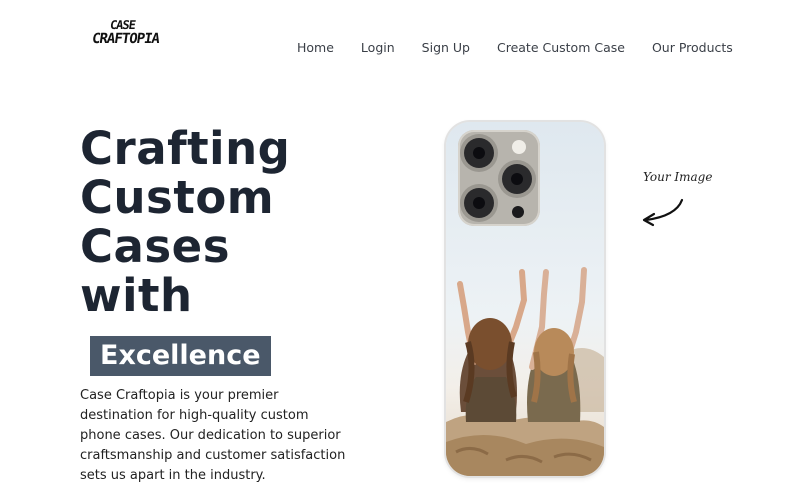 This screenshot has height=500, width=800. I want to click on hero-title-line: Custom, so click(177, 197).